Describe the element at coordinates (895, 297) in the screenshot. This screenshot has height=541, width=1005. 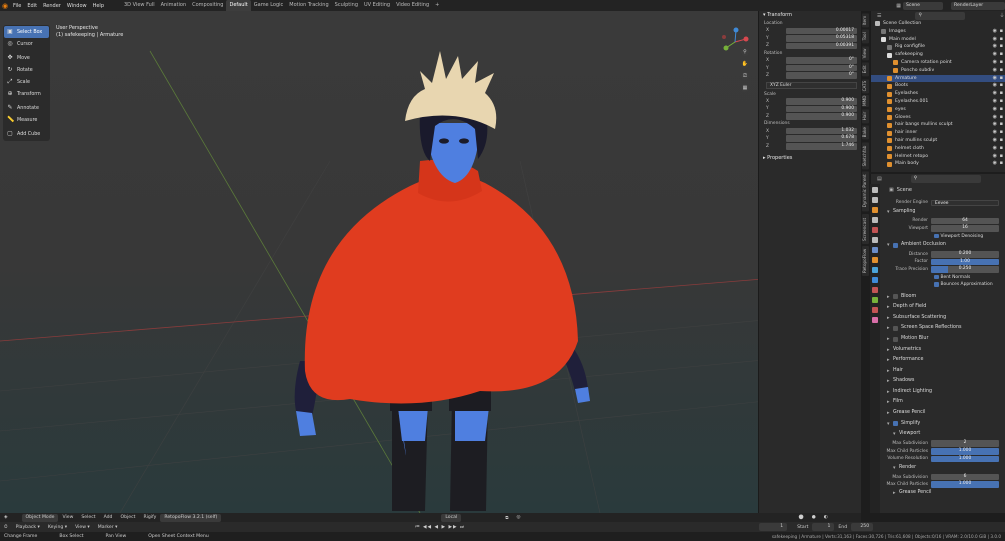
I see `section-checkbox` at that location.